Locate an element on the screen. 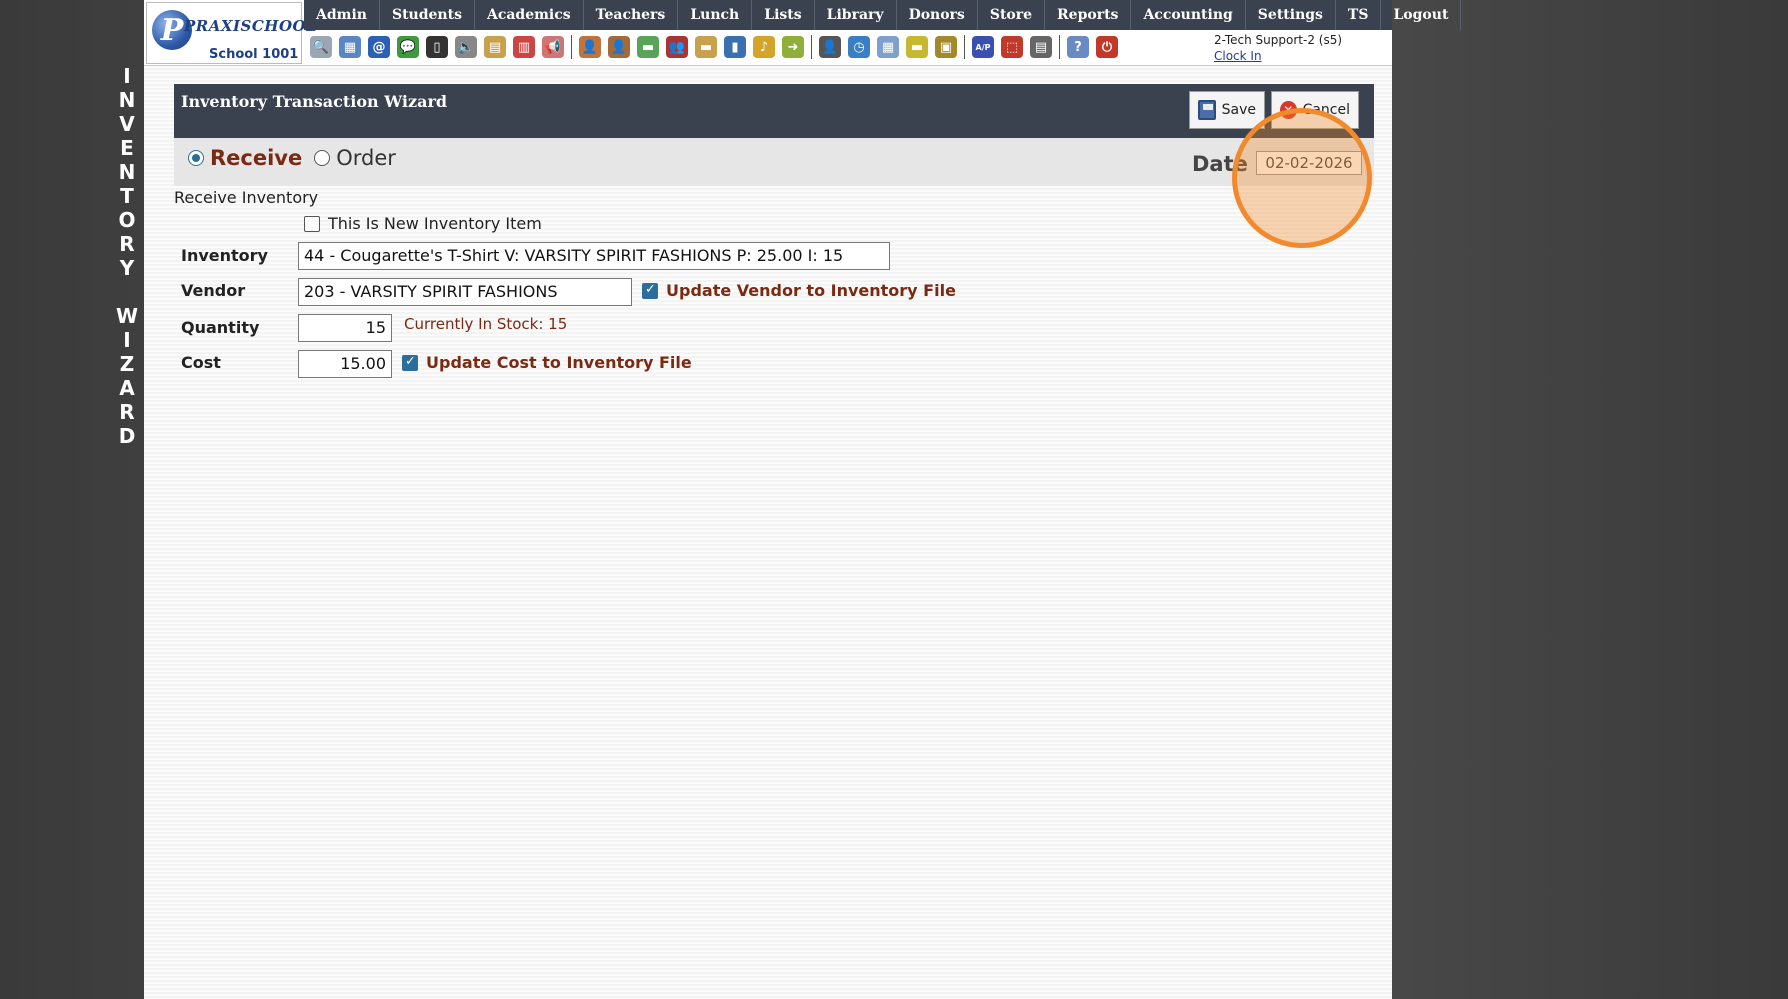 Image resolution: width=1788 pixels, height=999 pixels. section-title: Receive Inventory is located at coordinates (246, 197).